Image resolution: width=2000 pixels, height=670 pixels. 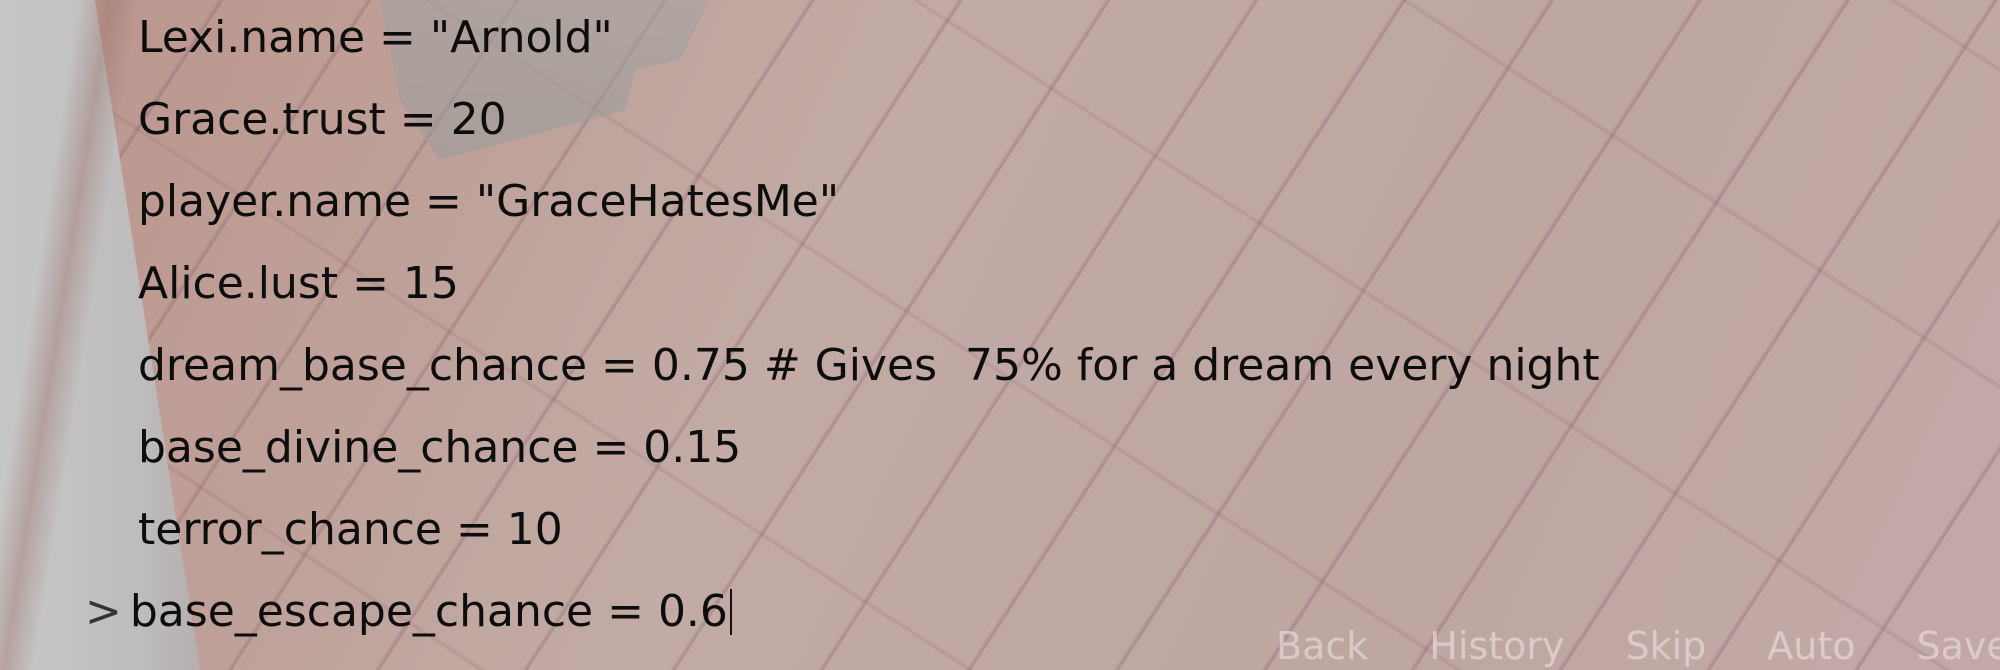 What do you see at coordinates (1811, 646) in the screenshot?
I see `quick-menu-auto-button: Auto` at bounding box center [1811, 646].